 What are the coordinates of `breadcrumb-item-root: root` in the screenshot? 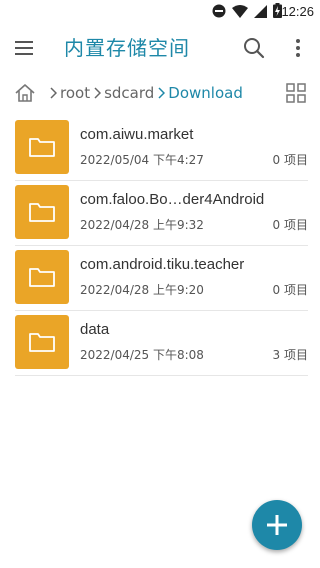 It's located at (75, 93).